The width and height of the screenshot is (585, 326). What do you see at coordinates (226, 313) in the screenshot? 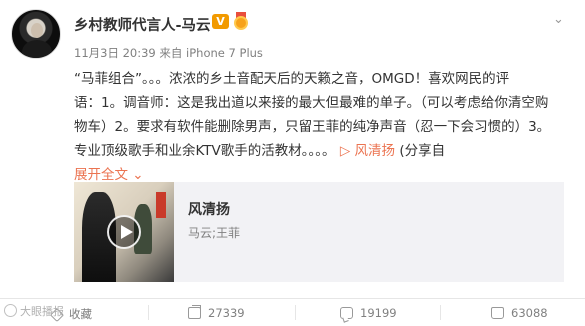
I see `repost-count: 27339` at bounding box center [226, 313].